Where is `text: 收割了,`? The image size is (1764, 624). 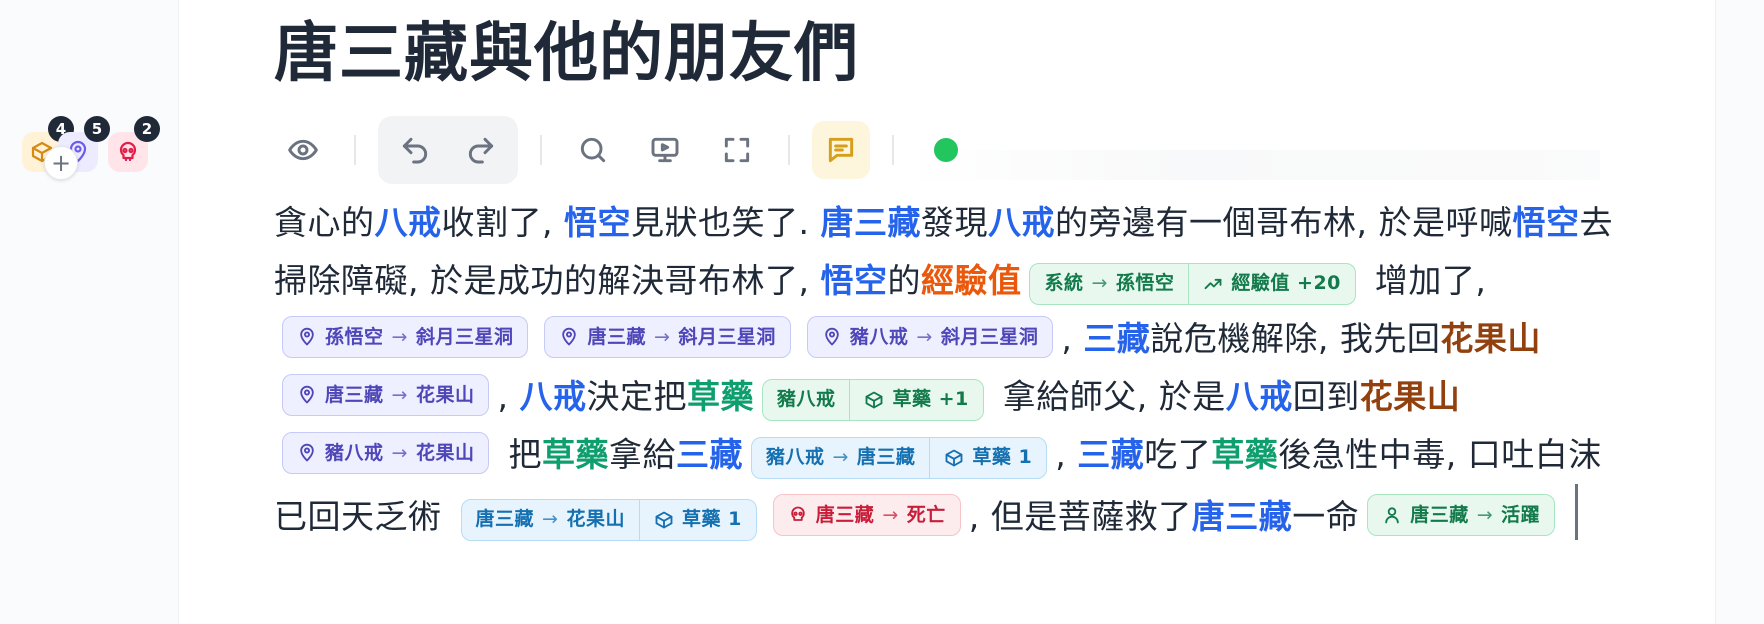 text: 收割了, is located at coordinates (502, 222).